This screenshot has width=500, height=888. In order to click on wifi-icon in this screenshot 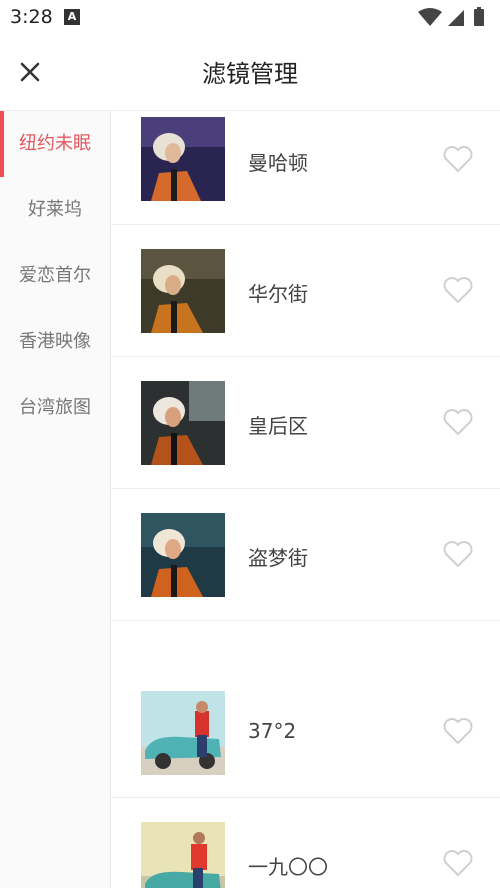, I will do `click(430, 17)`.